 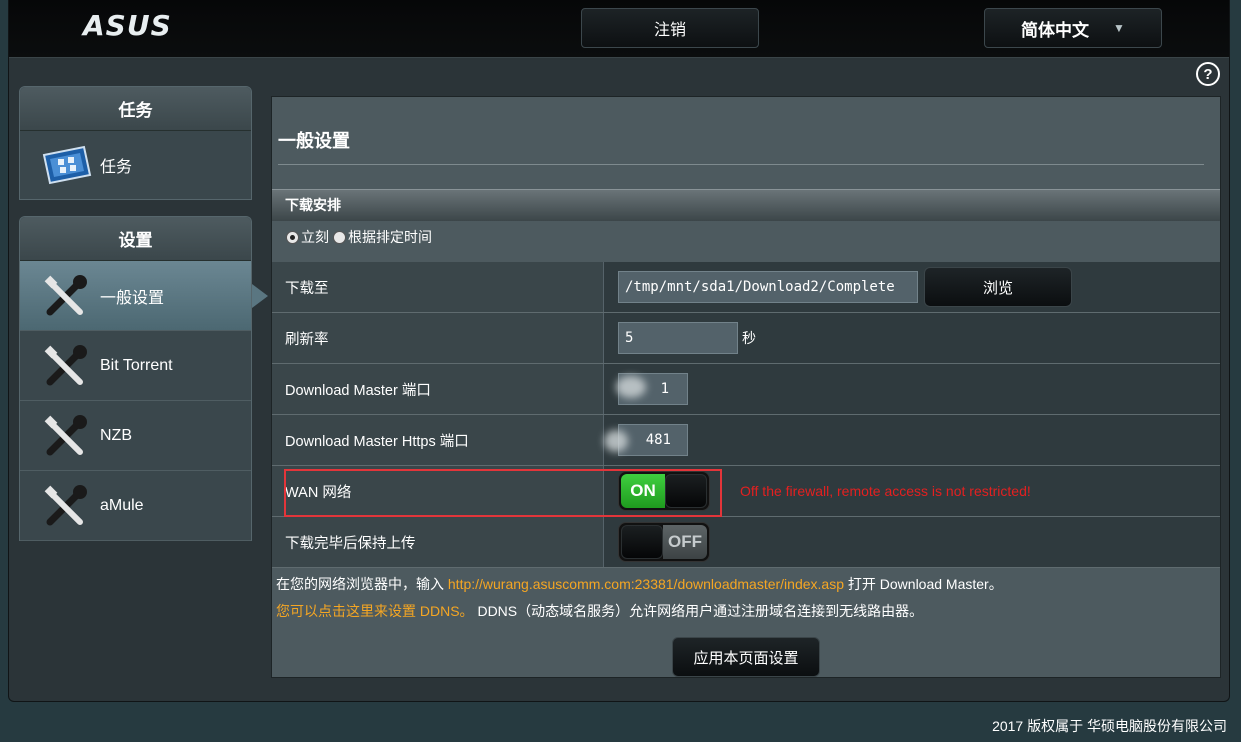 I want to click on sidebar-item-bit-torrent: Bit Torrent, so click(x=135, y=366).